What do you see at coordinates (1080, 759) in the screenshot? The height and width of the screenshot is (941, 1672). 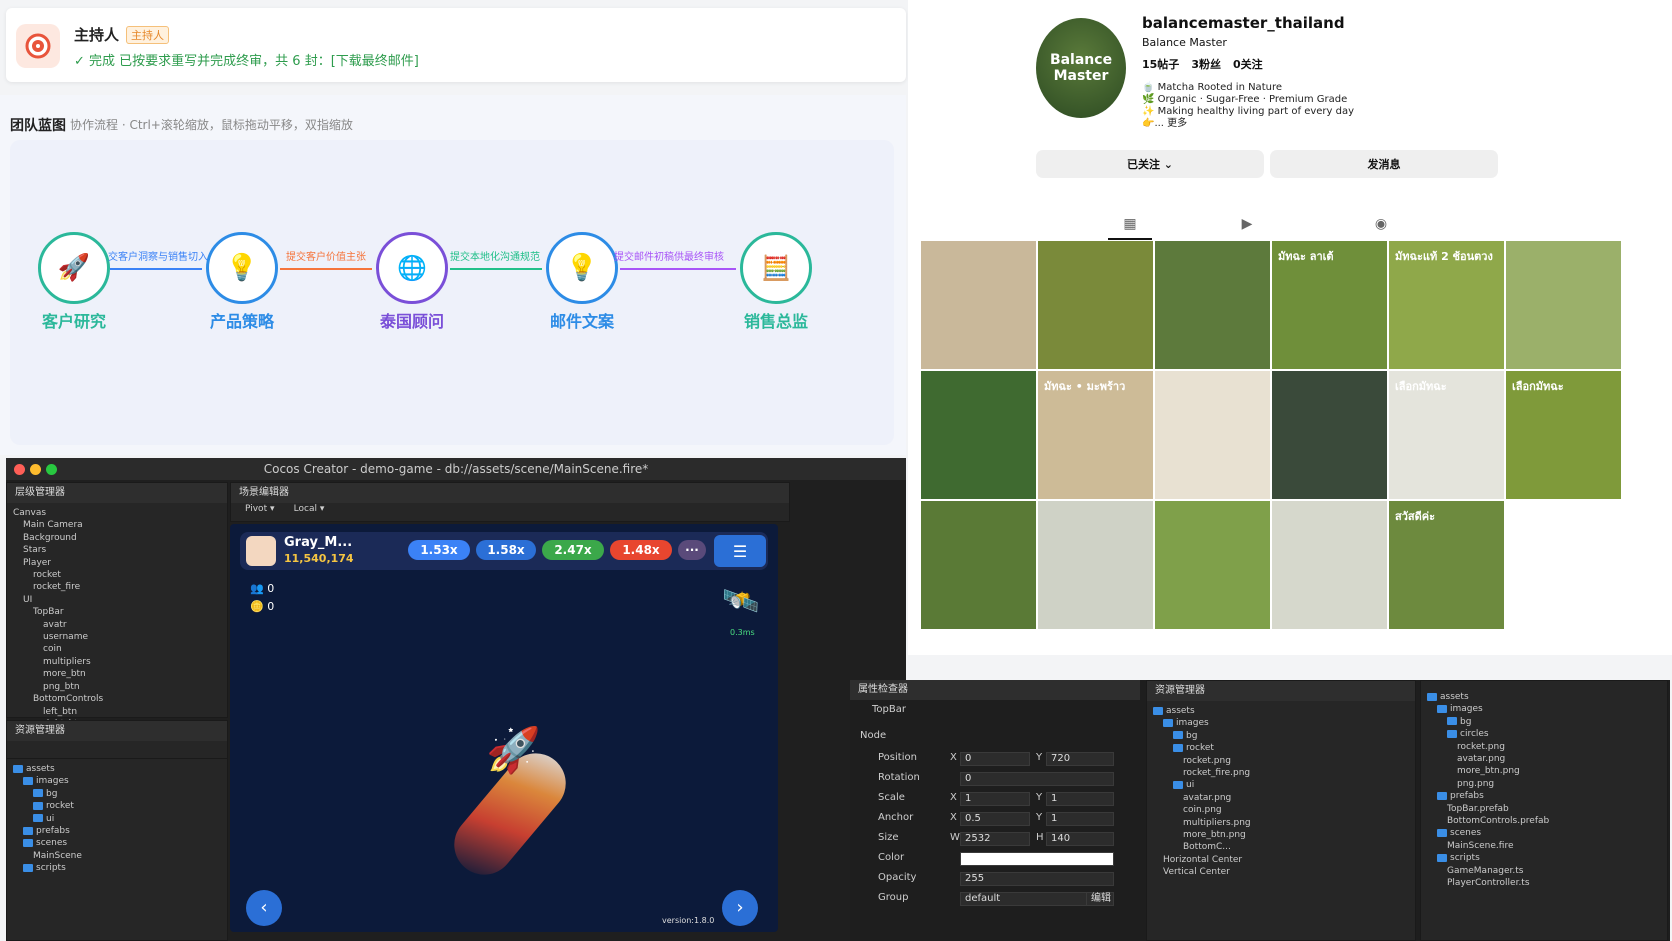 I see `prop-input: 720` at bounding box center [1080, 759].